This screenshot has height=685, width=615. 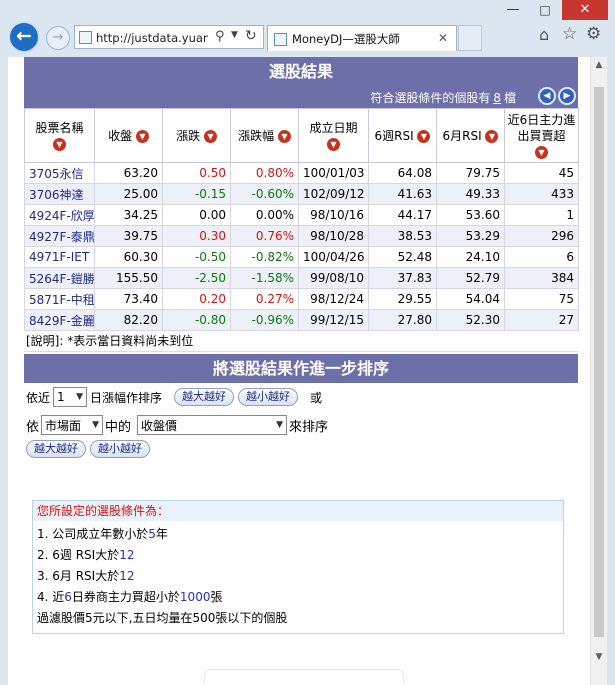 What do you see at coordinates (470, 278) in the screenshot?
I see `cell-rsi6m: 52.79` at bounding box center [470, 278].